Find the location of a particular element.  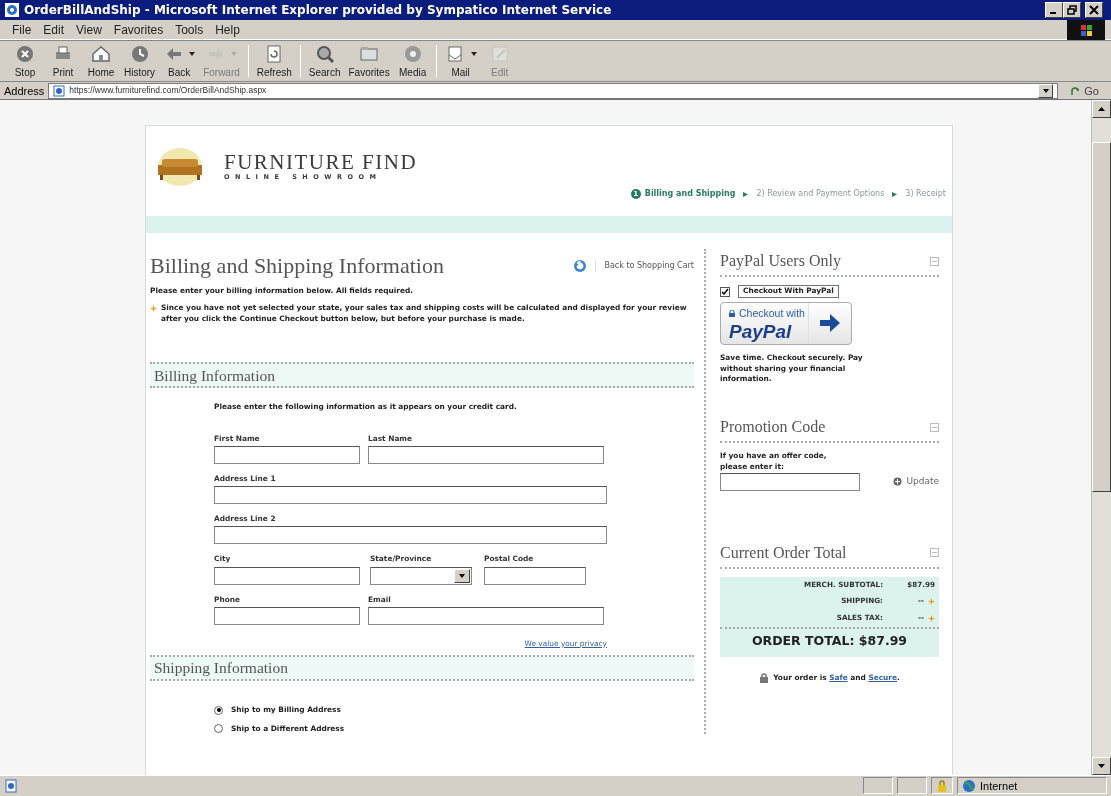

arrow-icon is located at coordinates (1075, 90).